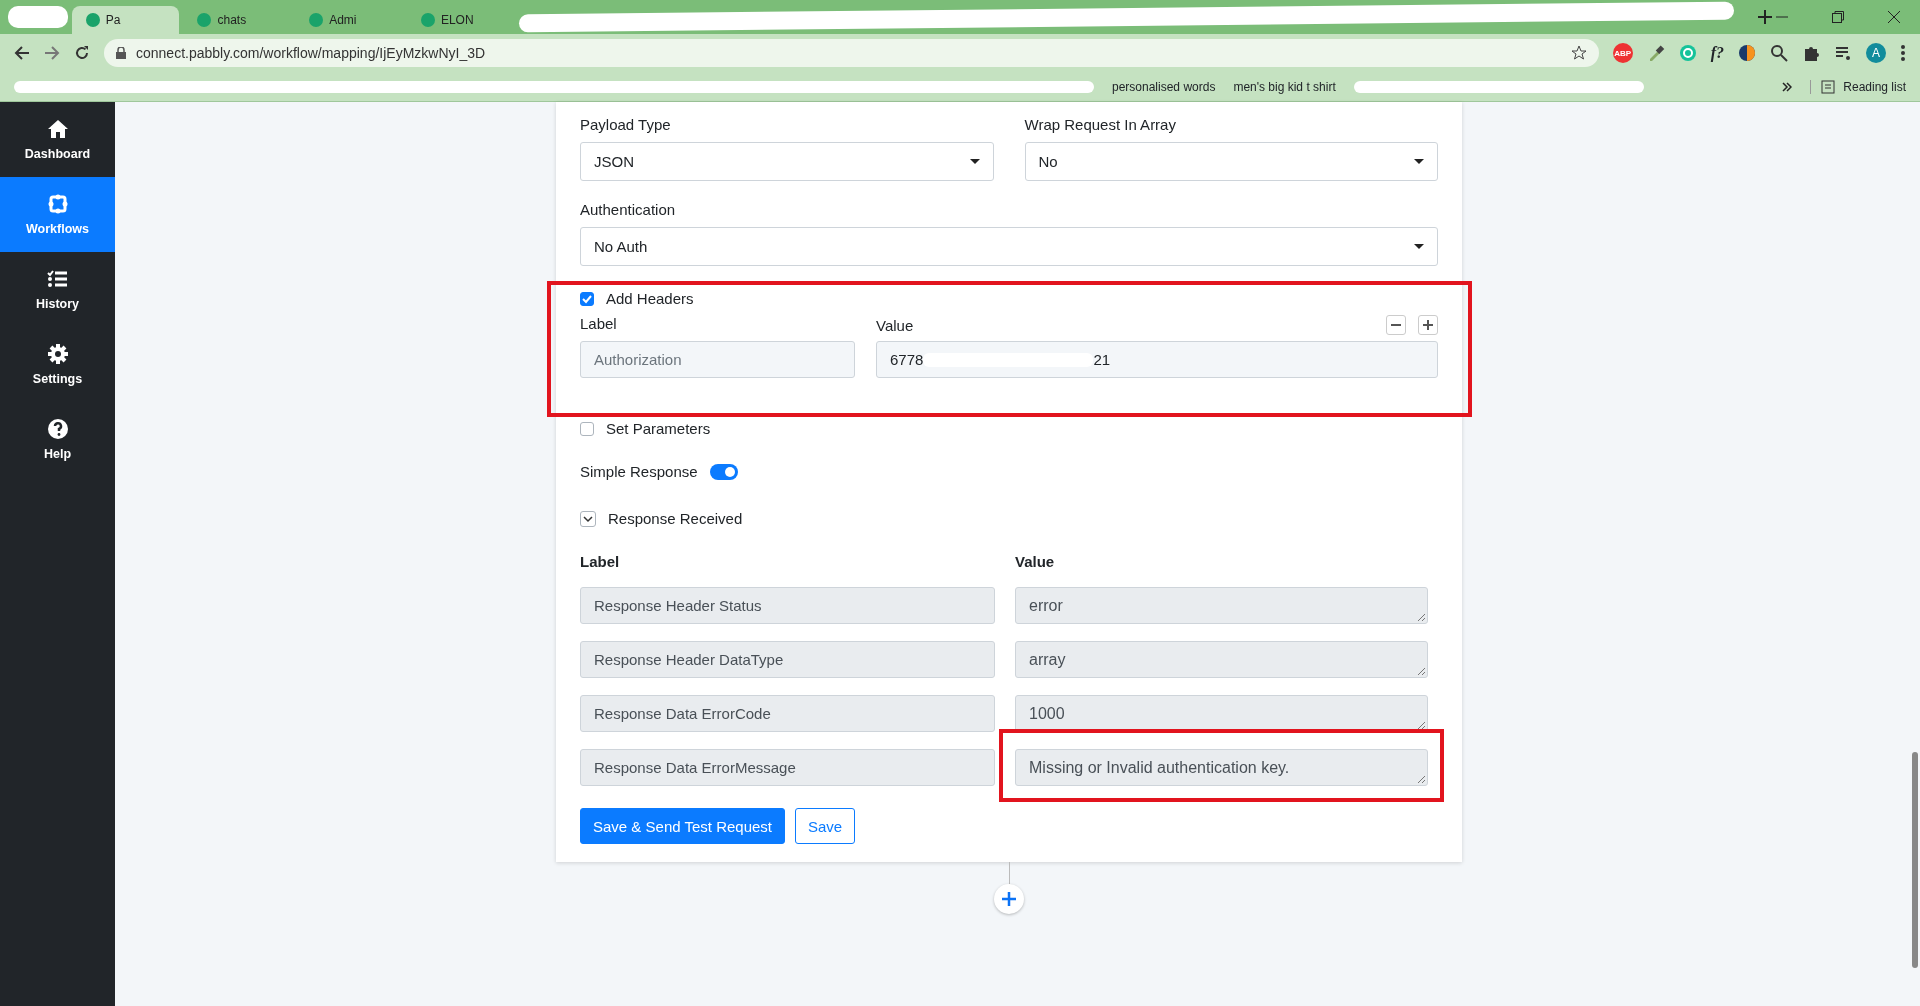 This screenshot has height=1006, width=1920. What do you see at coordinates (658, 428) in the screenshot?
I see `checkbox-label: Set Parameters` at bounding box center [658, 428].